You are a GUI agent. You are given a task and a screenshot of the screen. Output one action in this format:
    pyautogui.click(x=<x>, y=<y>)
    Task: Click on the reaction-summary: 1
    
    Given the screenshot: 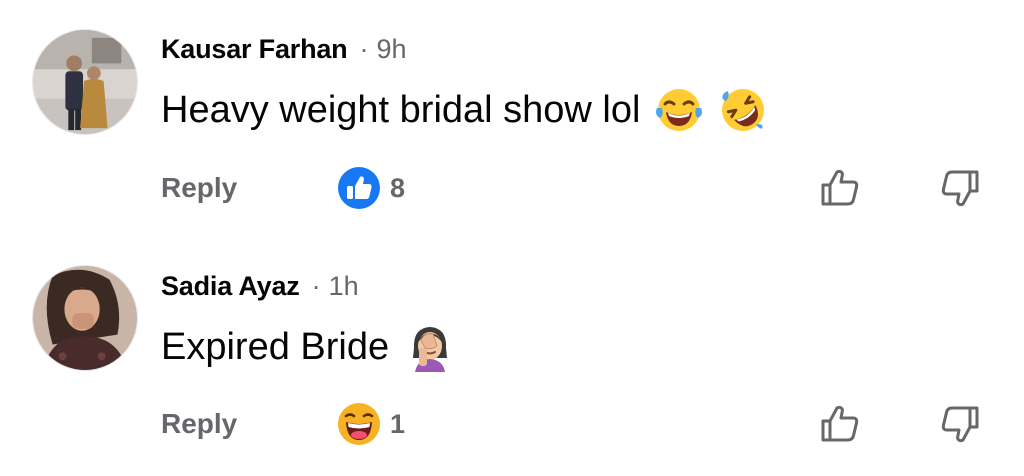 What is the action you would take?
    pyautogui.click(x=371, y=424)
    